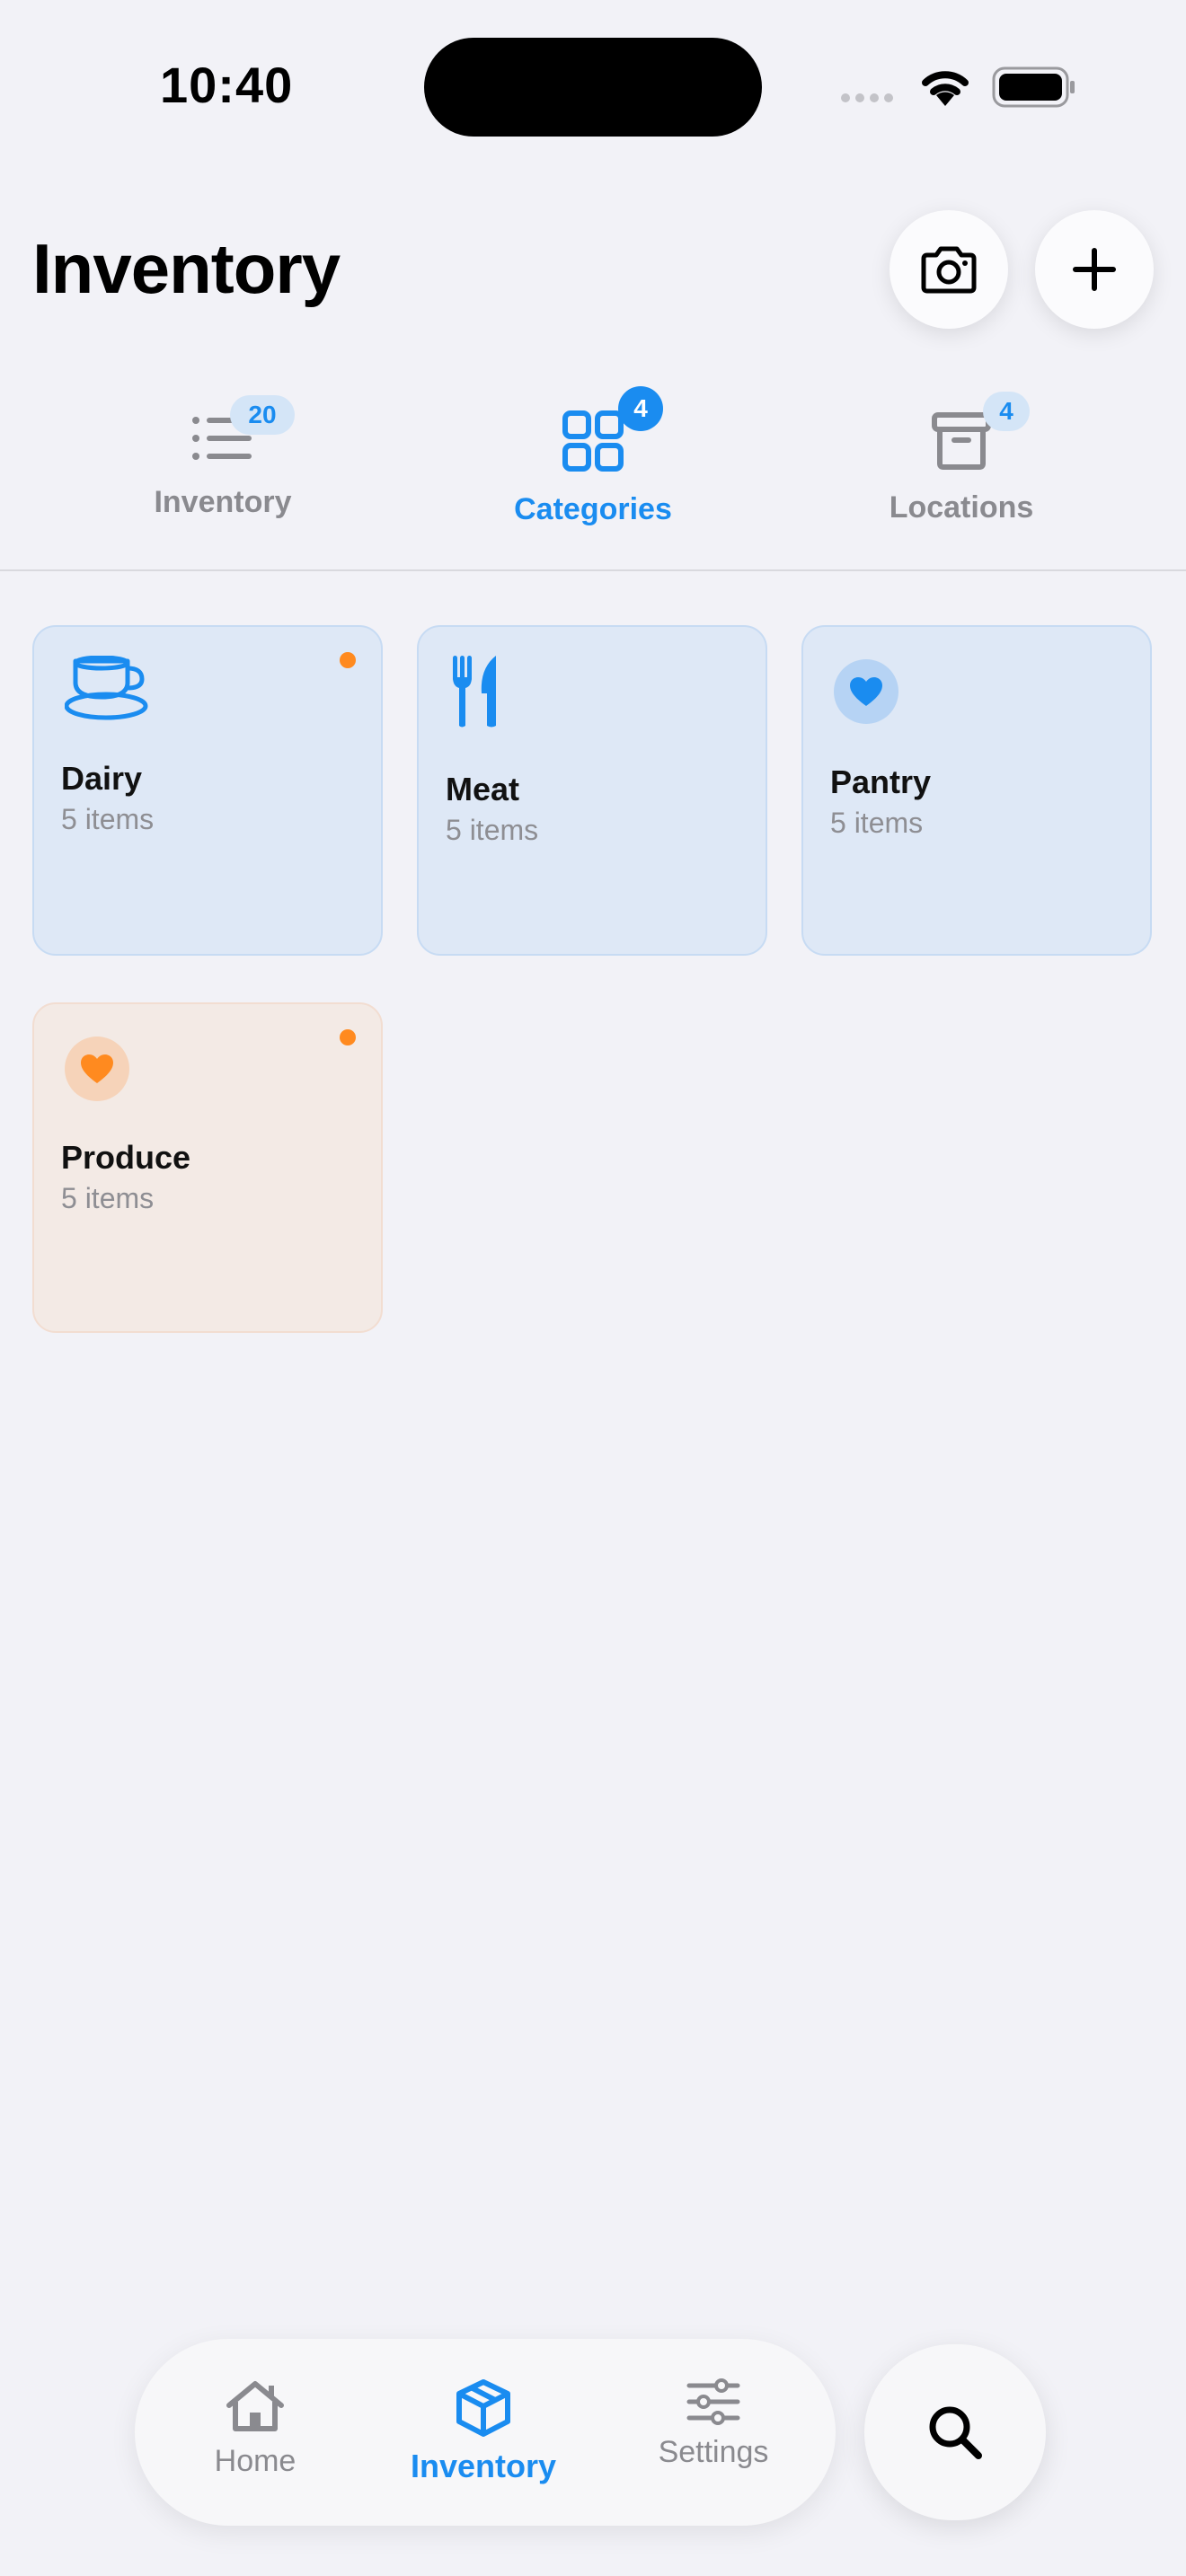 Image resolution: width=1186 pixels, height=2576 pixels. I want to click on segment-inventory-label: Inventory, so click(223, 502).